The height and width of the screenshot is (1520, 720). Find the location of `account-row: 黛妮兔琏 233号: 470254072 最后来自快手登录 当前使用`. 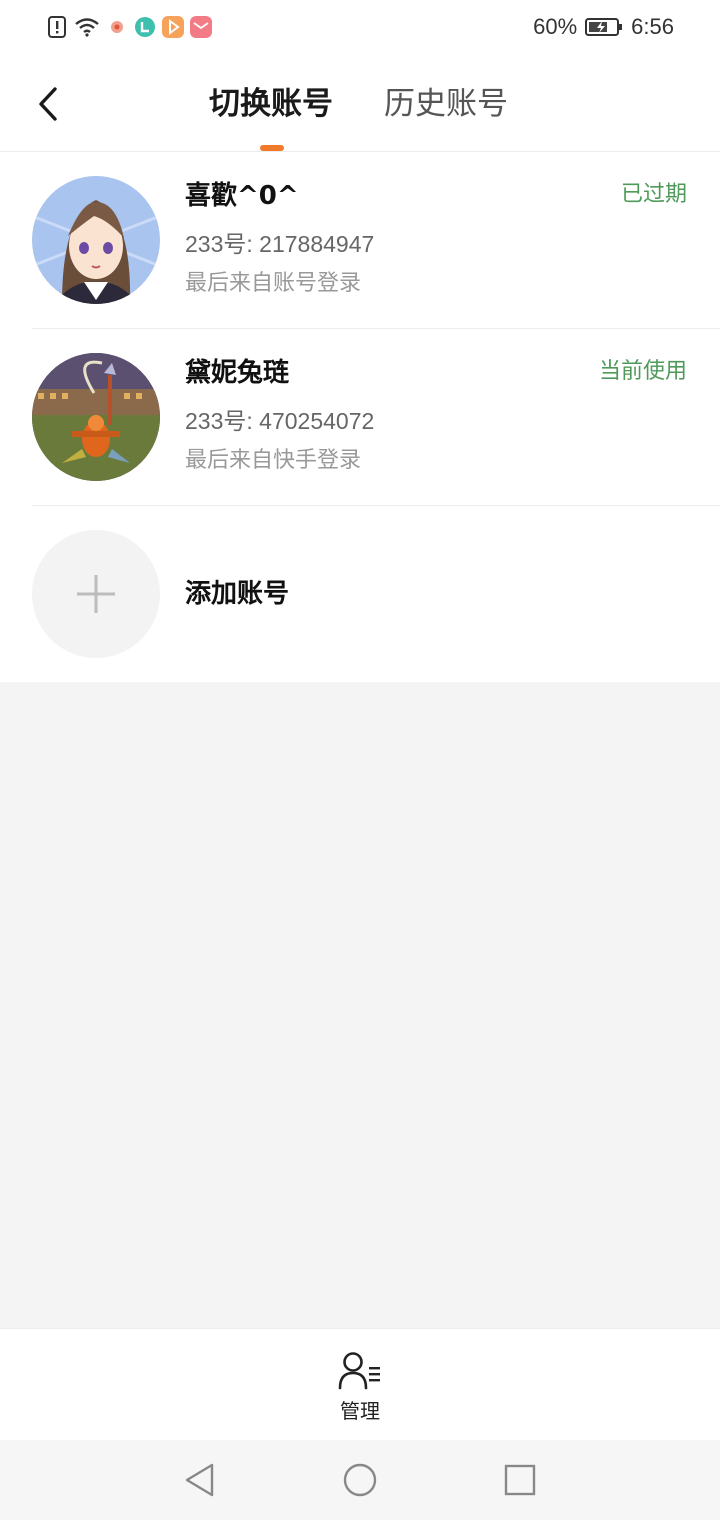

account-row: 黛妮兔琏 233号: 470254072 最后来自快手登录 当前使用 is located at coordinates (360, 417).